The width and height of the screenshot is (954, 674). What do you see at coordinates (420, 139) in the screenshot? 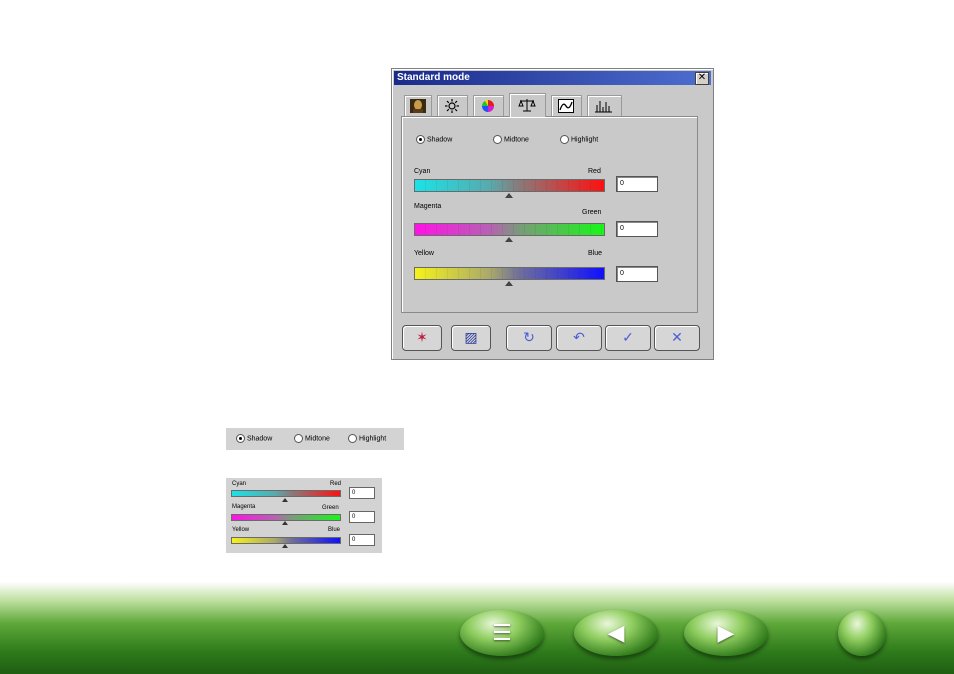
I see `radio-shadow-dot` at bounding box center [420, 139].